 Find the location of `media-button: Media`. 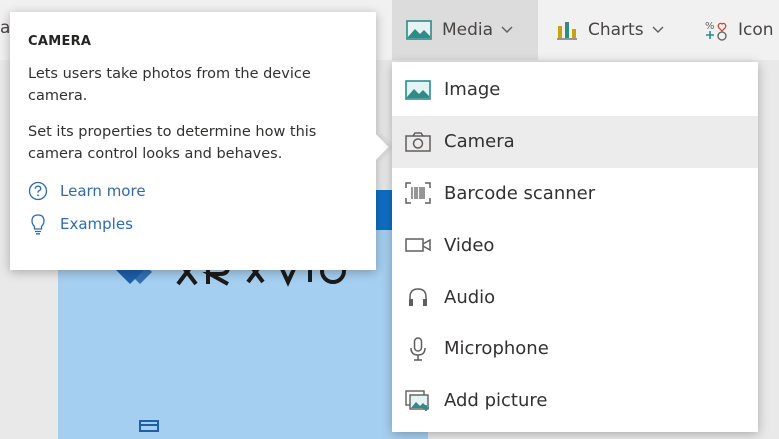

media-button: Media is located at coordinates (465, 30).